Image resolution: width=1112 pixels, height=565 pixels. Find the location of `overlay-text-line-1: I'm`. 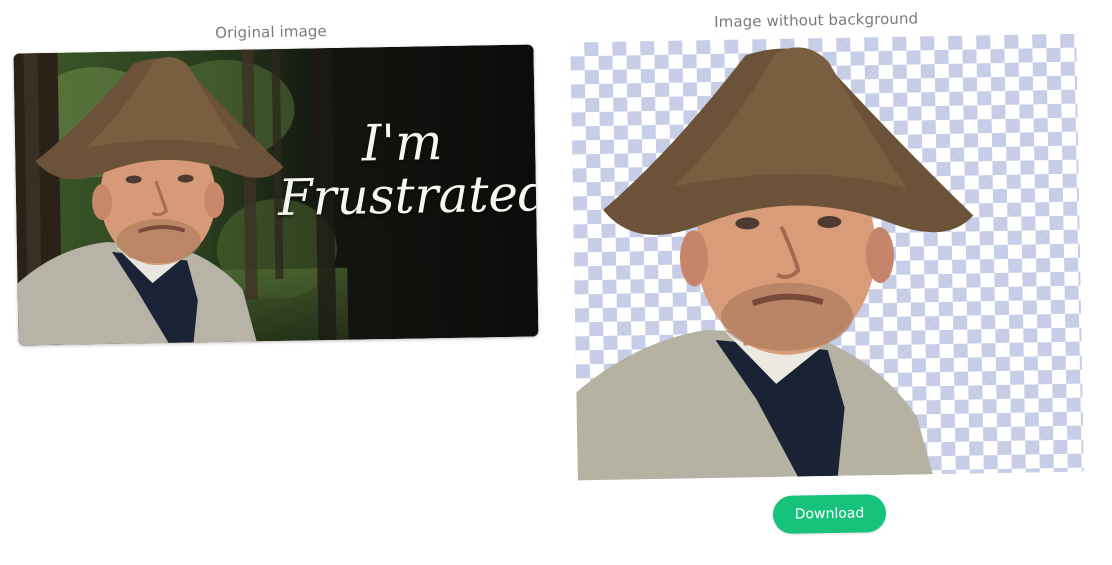

overlay-text-line-1: I'm is located at coordinates (402, 143).